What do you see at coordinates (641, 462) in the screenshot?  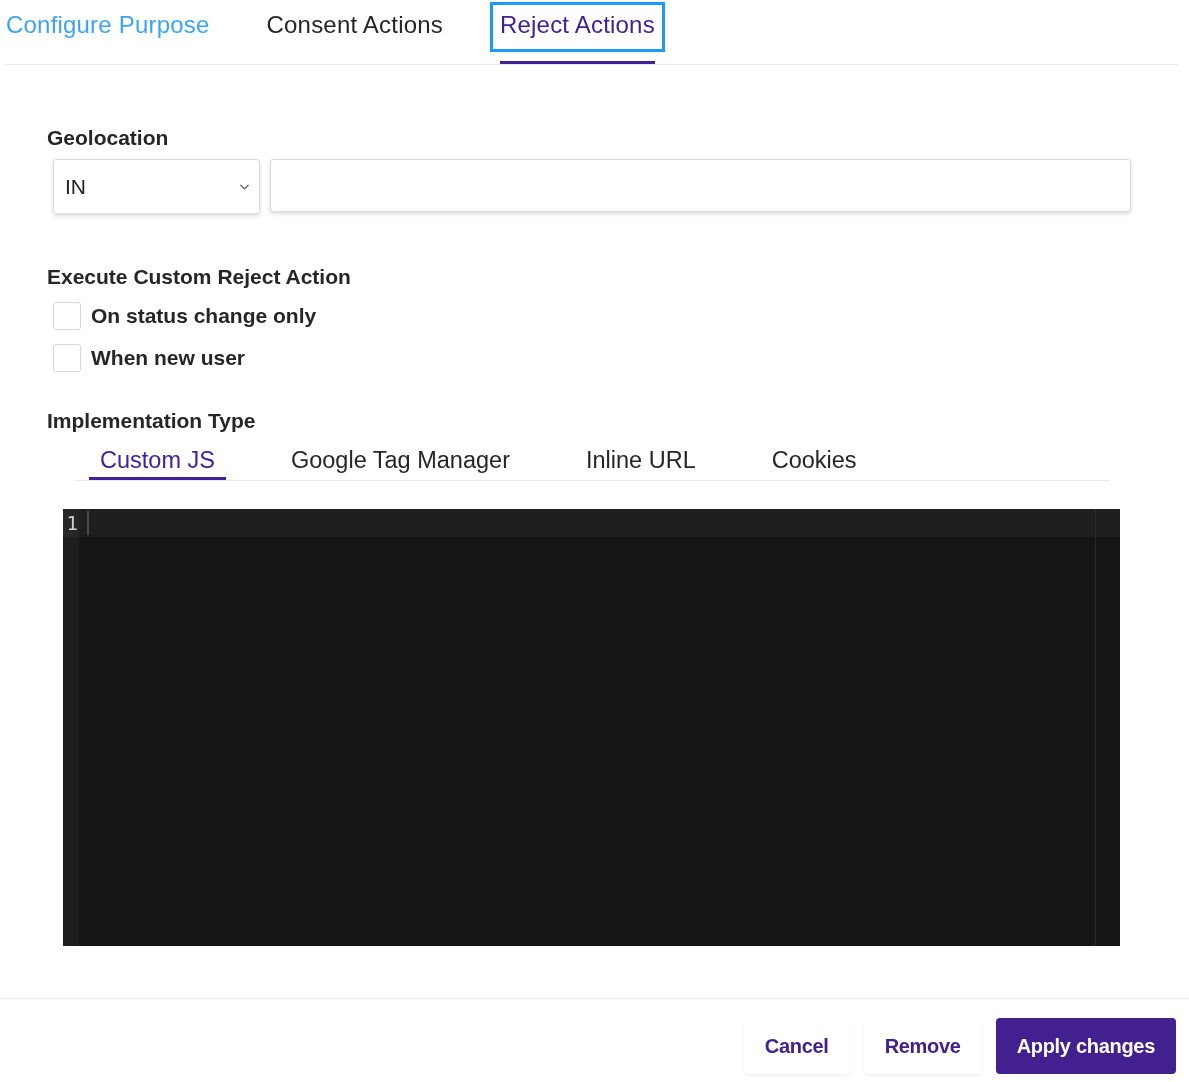 I see `tab: Inline URL` at bounding box center [641, 462].